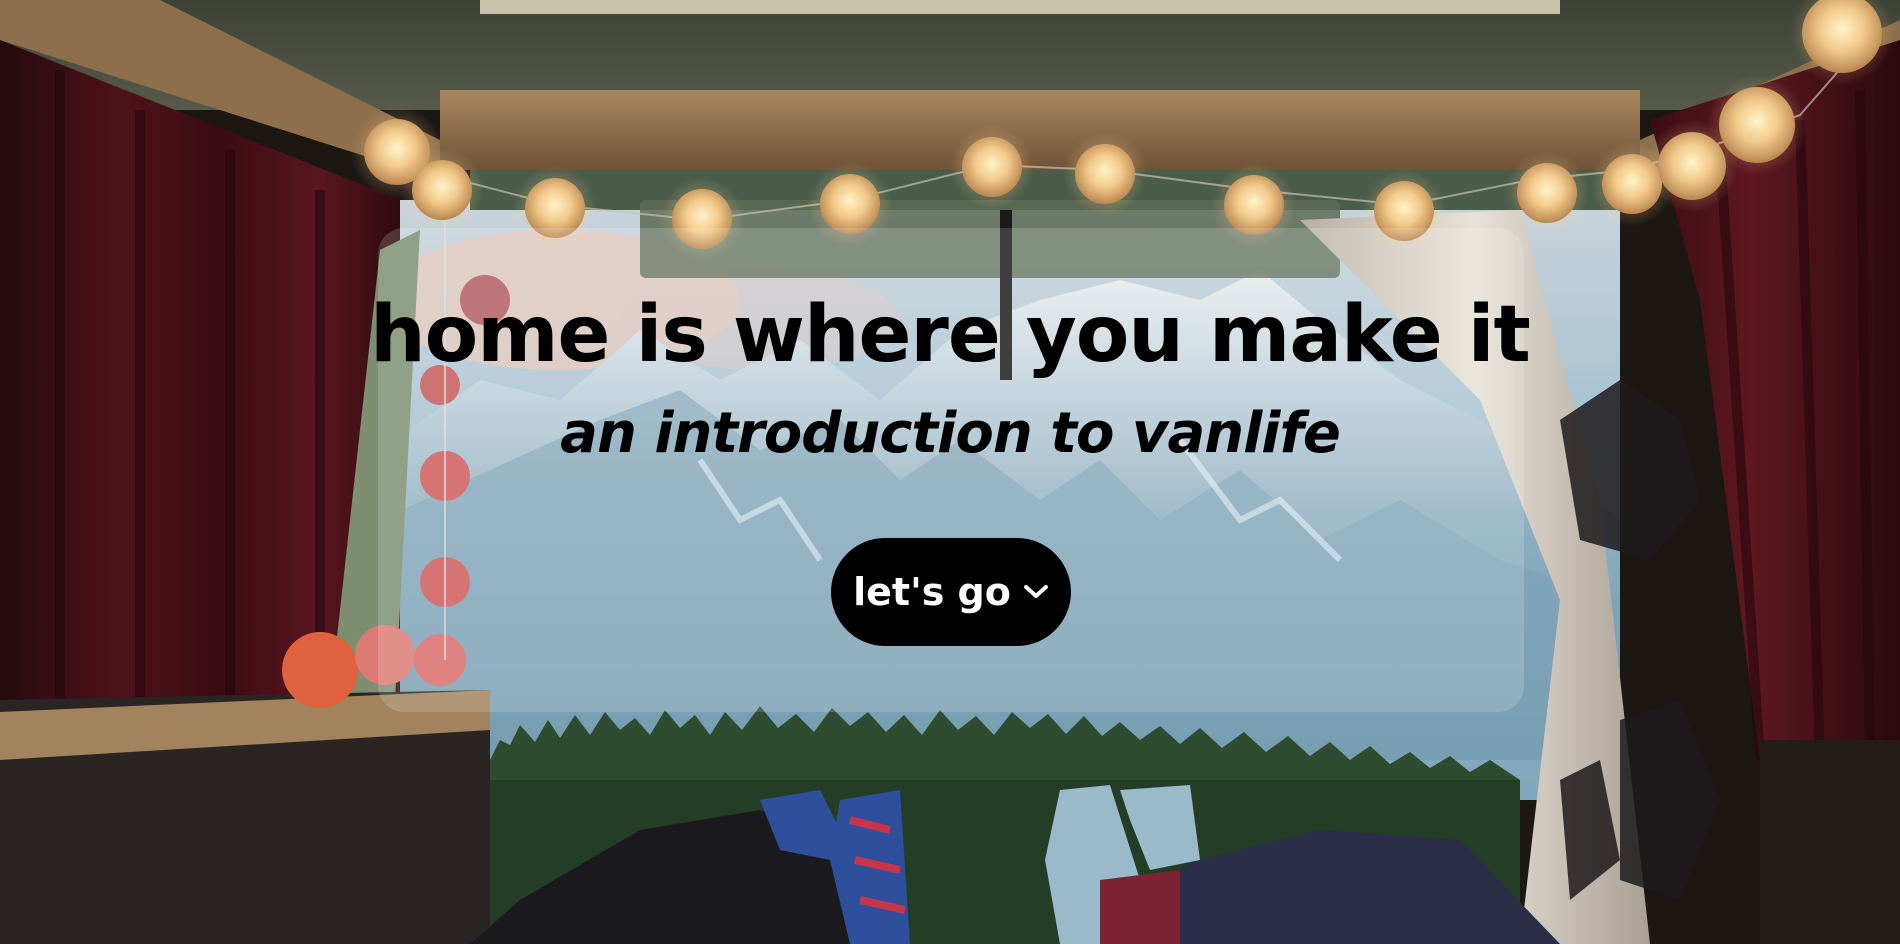 This screenshot has height=944, width=1900. I want to click on lets-go-button: let's go, so click(951, 592).